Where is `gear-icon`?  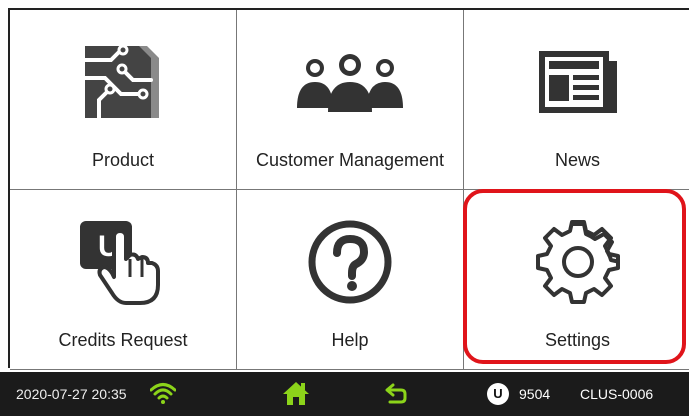
gear-icon is located at coordinates (576, 262).